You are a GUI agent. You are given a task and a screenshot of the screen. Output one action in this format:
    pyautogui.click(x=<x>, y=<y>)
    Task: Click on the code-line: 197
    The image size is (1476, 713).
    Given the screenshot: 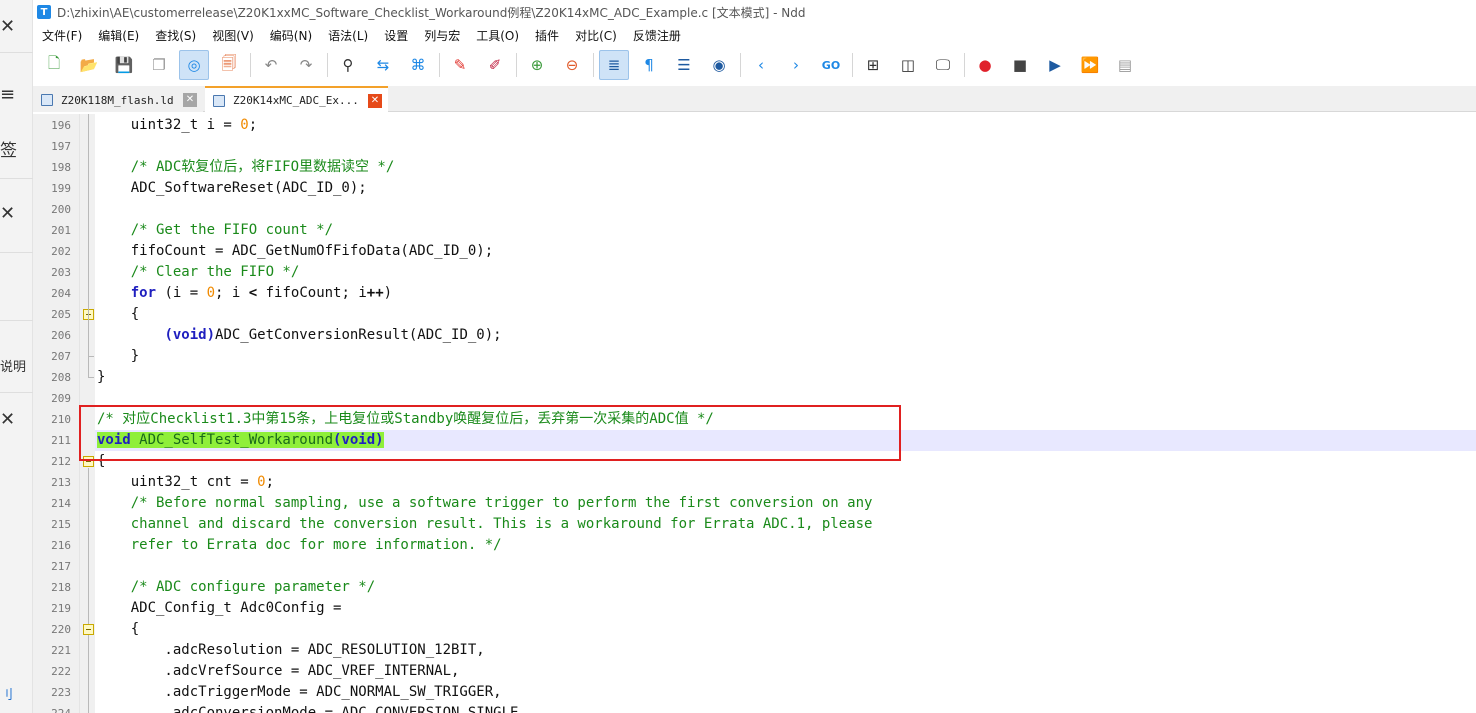 What is the action you would take?
    pyautogui.click(x=754, y=146)
    